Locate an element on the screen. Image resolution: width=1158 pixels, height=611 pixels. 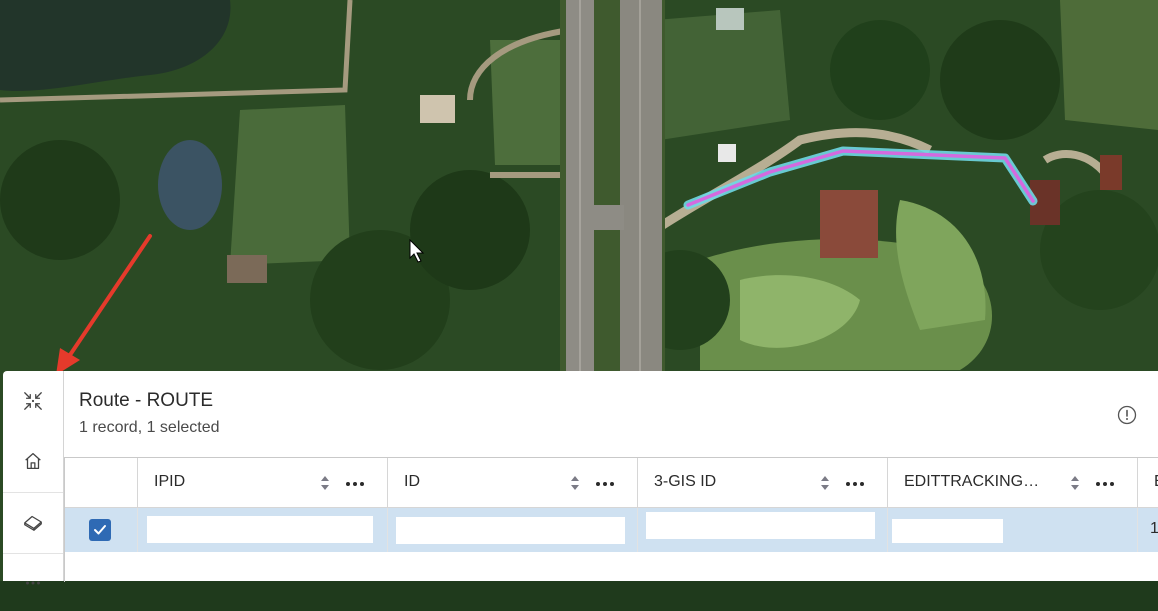
row-checkbox is located at coordinates (100, 530).